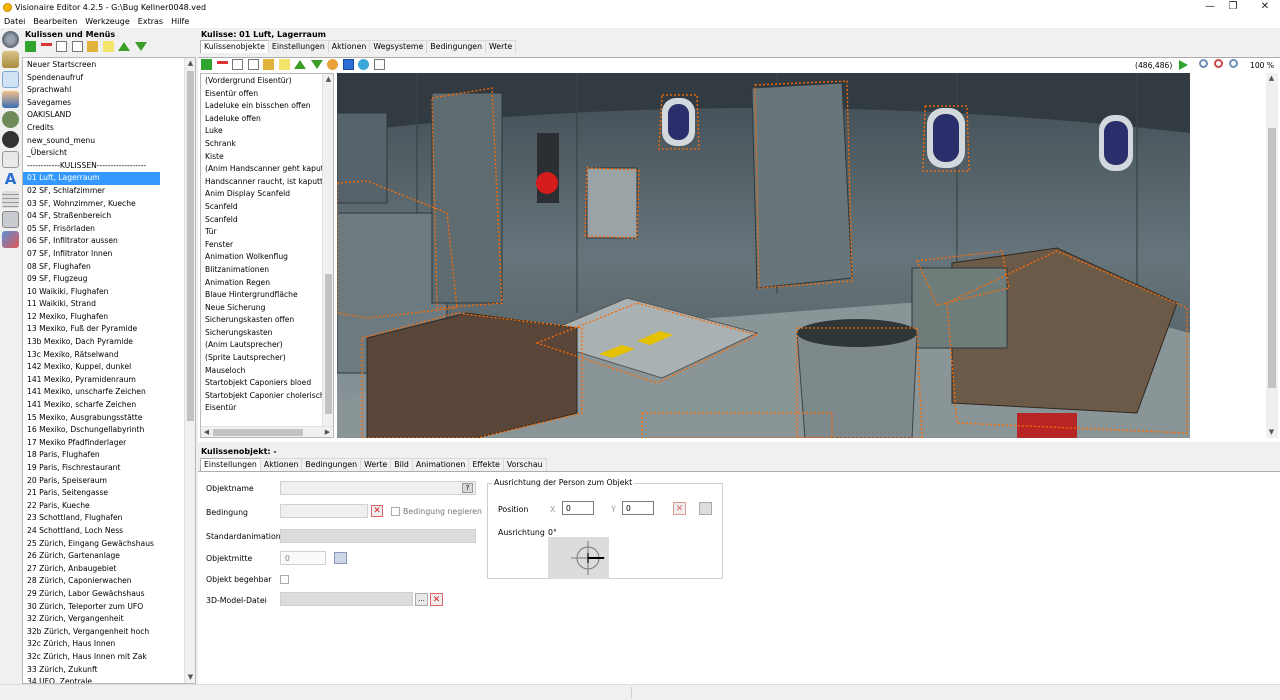  Describe the element at coordinates (467, 488) in the screenshot. I see `help-icon: ?` at that location.